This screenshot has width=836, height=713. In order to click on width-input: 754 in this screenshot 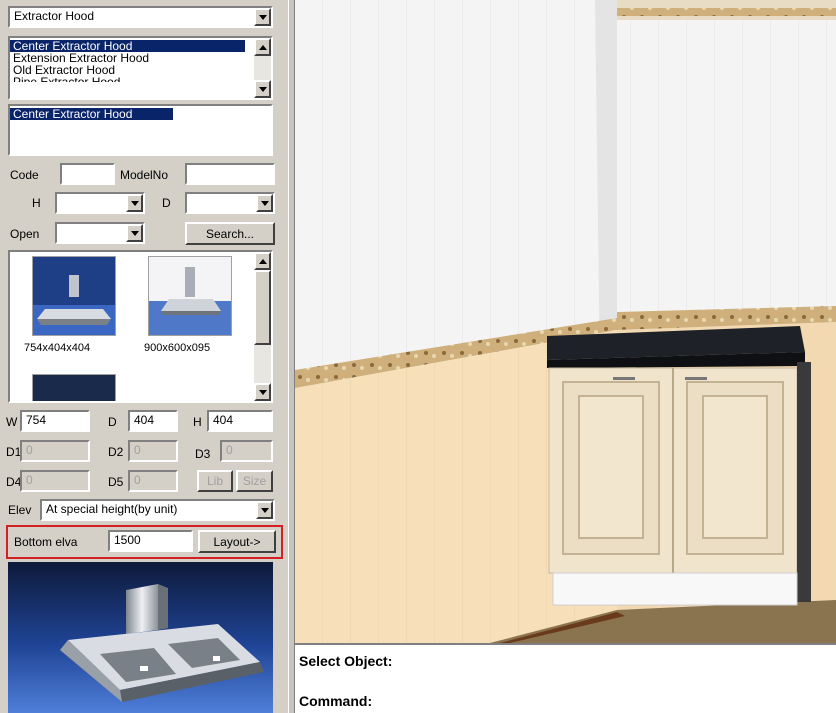, I will do `click(55, 421)`.